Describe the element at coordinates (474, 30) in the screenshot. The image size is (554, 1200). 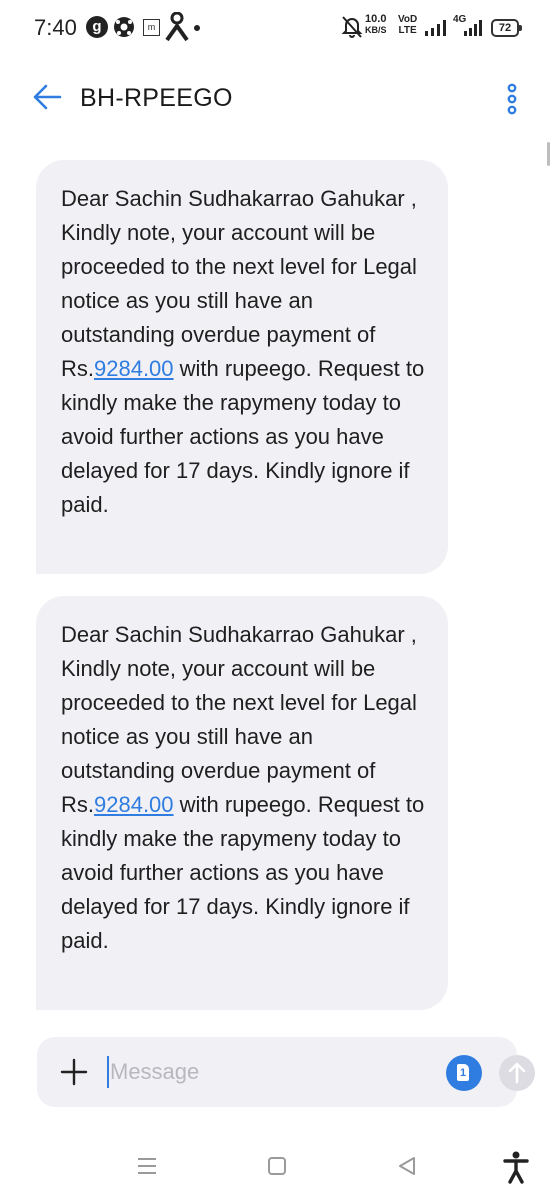
I see `signal-strength-2-icon` at that location.